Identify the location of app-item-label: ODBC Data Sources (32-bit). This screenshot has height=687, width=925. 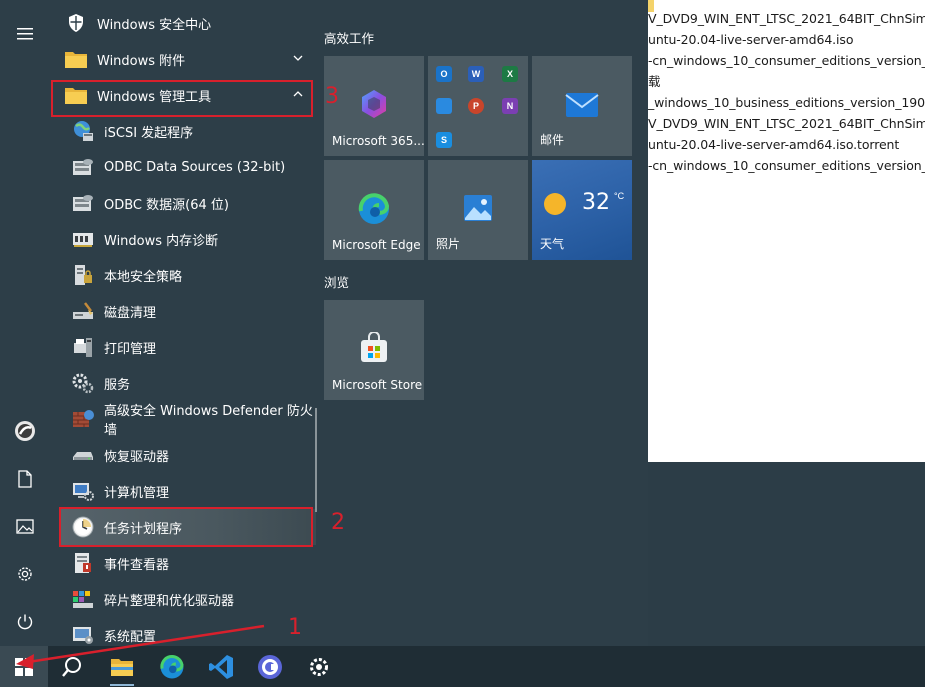
(195, 167).